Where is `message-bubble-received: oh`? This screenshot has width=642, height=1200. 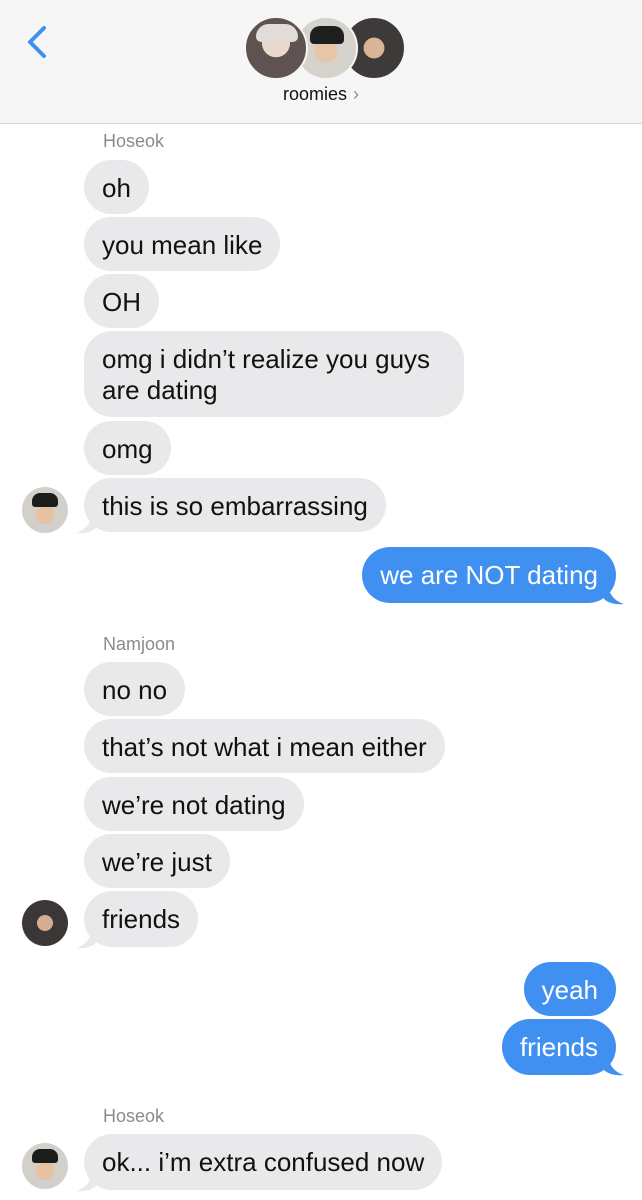 message-bubble-received: oh is located at coordinates (116, 187).